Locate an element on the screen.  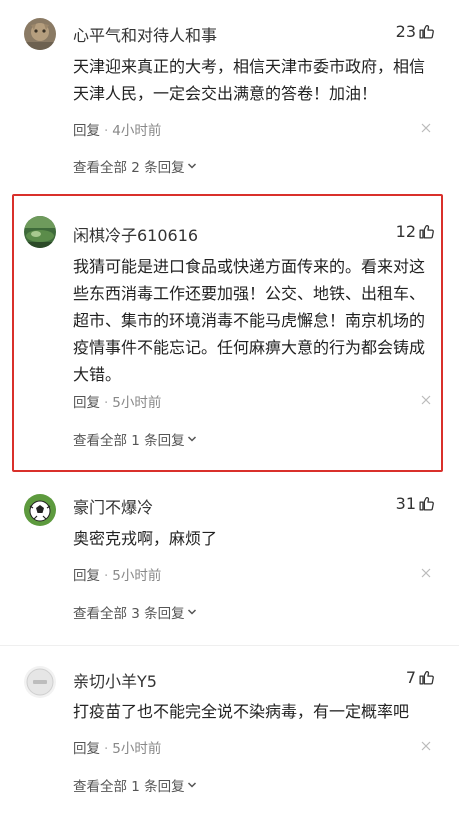
view-all-replies: 查看全部 3 条回复 is located at coordinates (135, 612).